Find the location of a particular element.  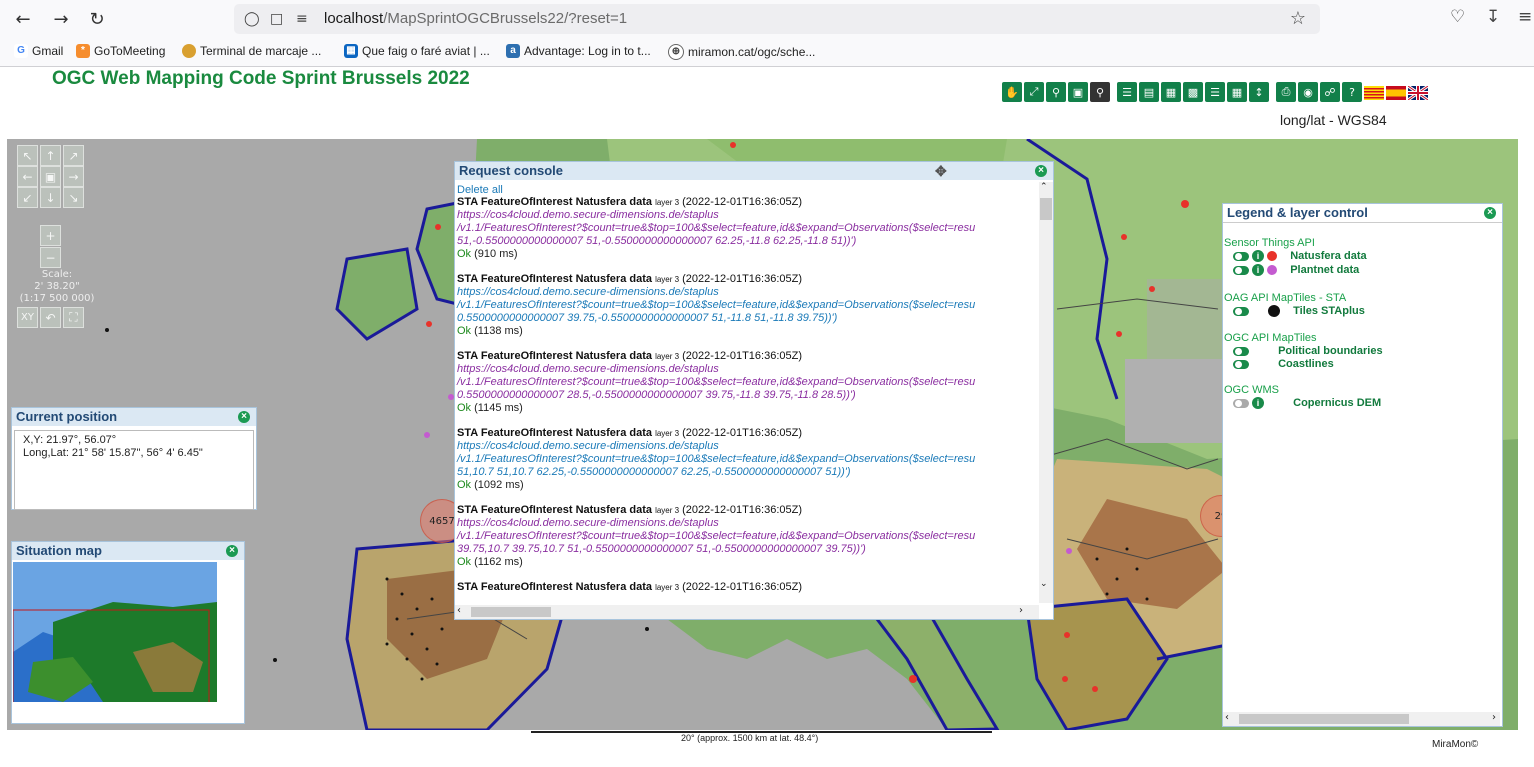

height-icon: ↕ is located at coordinates (1259, 92).